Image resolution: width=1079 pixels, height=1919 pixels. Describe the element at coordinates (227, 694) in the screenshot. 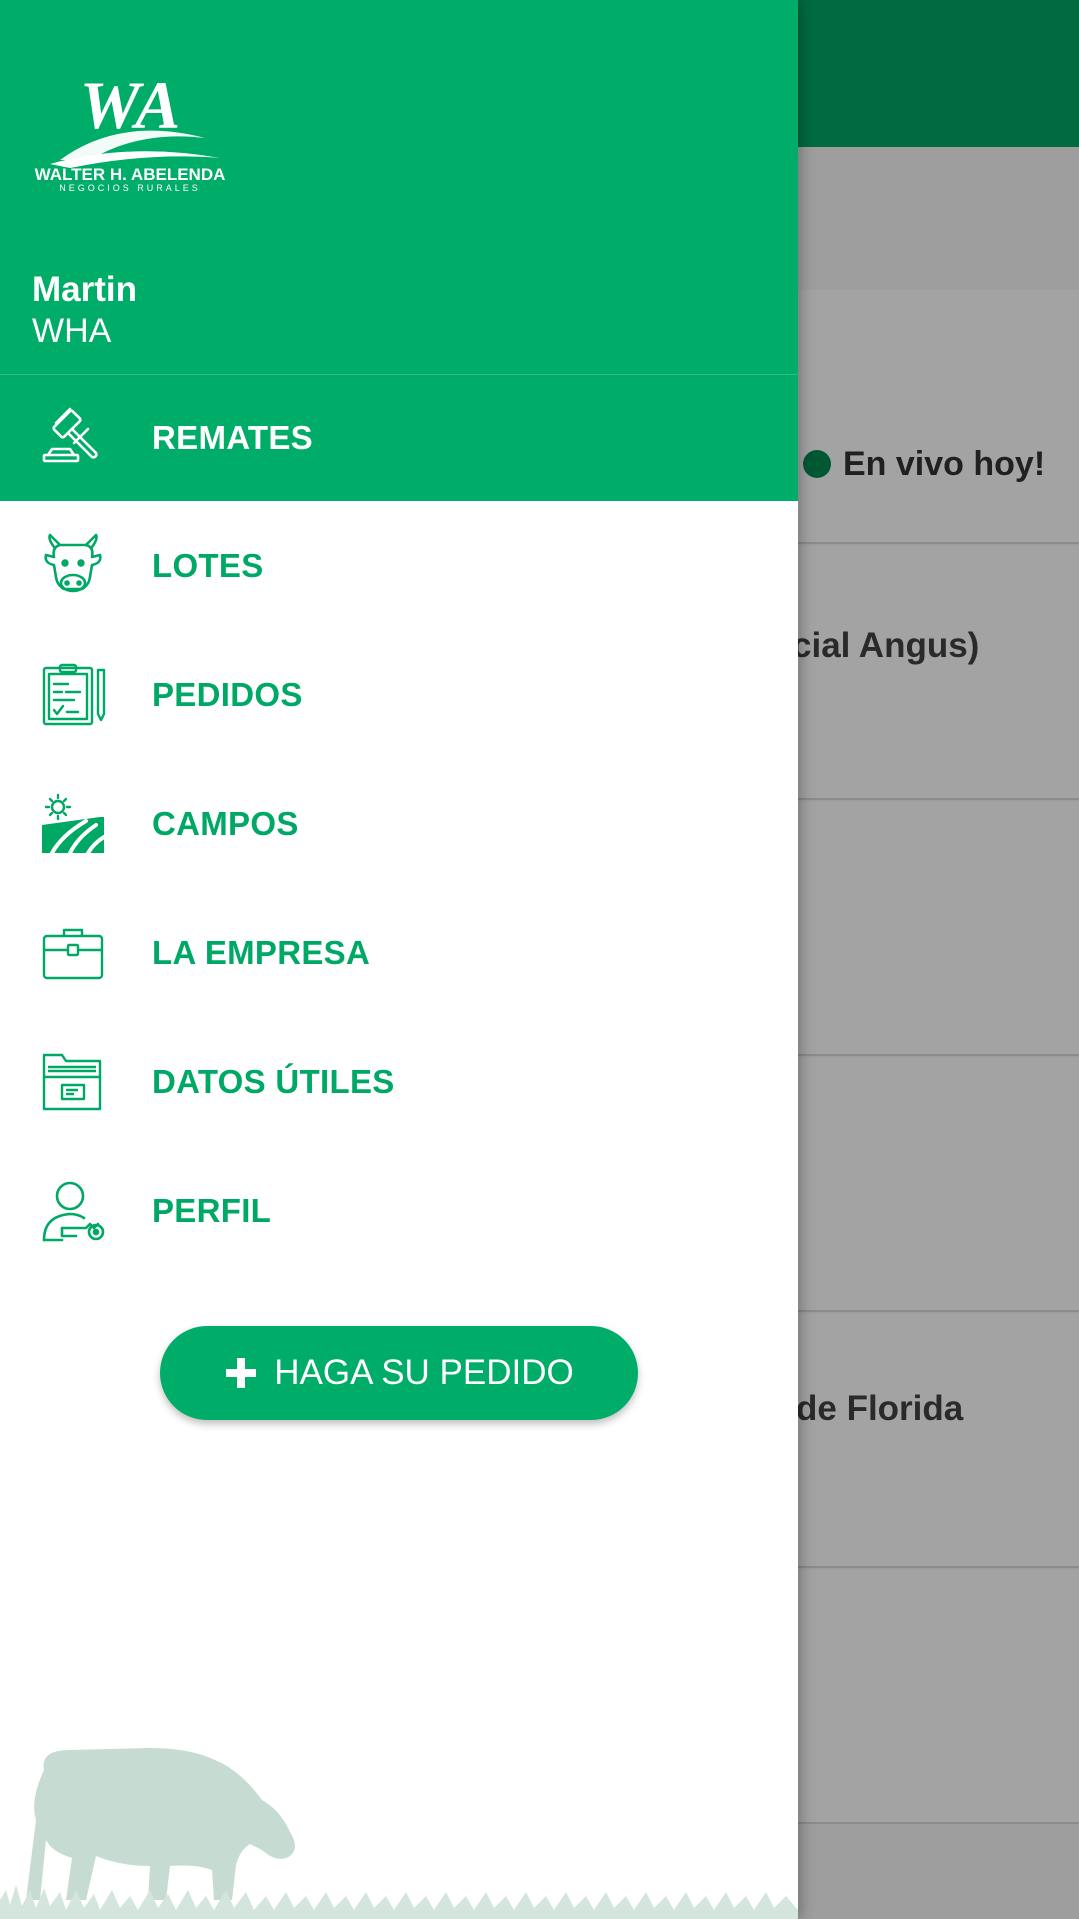

I see `menu-item-label: PEDIDOS` at that location.